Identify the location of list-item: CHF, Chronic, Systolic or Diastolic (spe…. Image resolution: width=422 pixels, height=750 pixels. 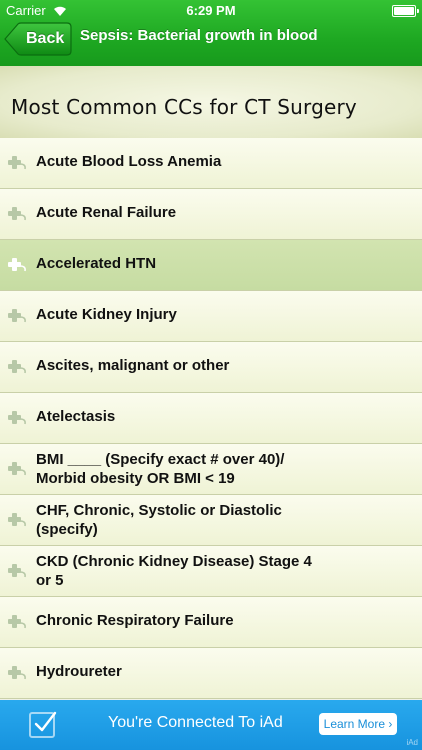
(211, 520).